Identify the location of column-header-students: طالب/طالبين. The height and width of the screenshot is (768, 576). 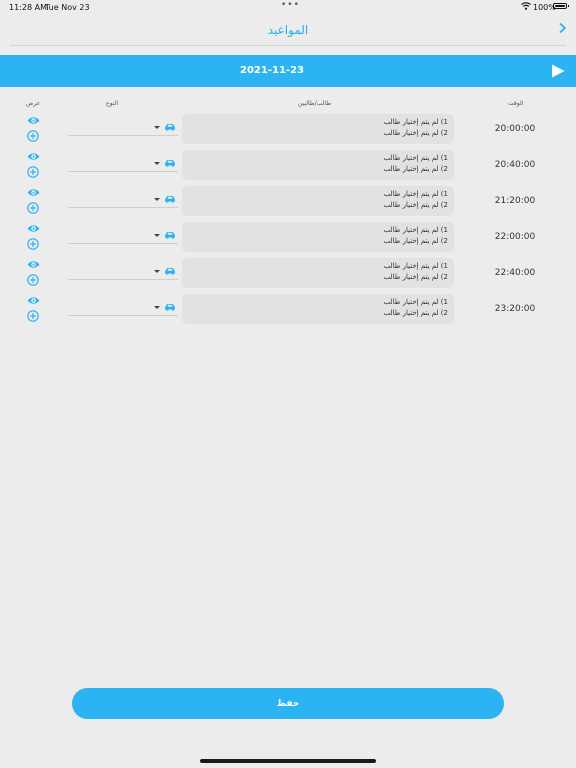
(314, 103).